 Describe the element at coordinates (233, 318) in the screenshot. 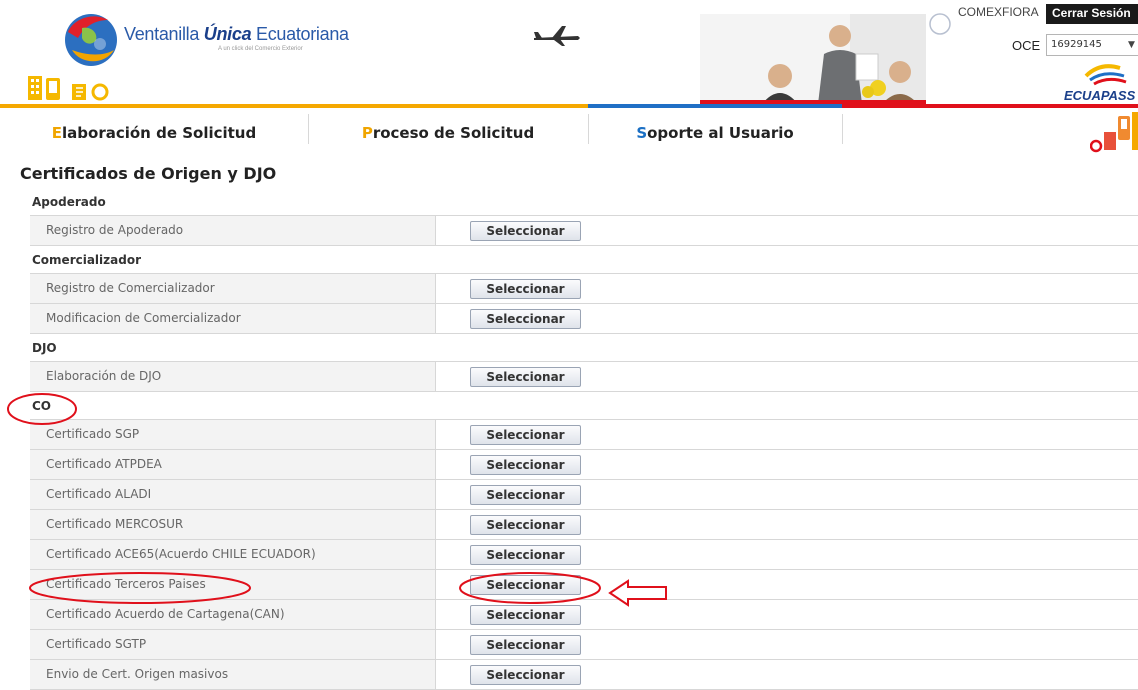

I see `certificate-option-label: Modificacion de Comercializador` at that location.